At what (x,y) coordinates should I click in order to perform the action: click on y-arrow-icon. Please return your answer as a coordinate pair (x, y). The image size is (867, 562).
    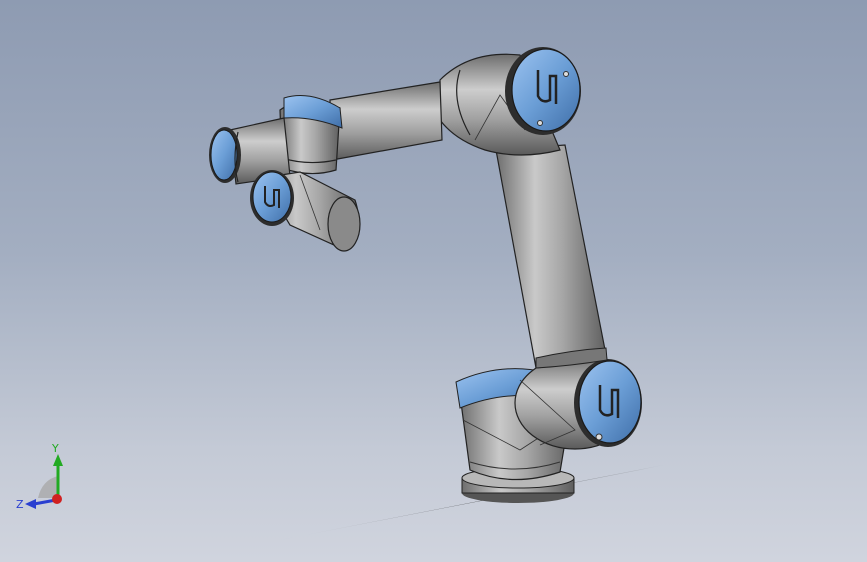
    Looking at the image, I should click on (58, 460).